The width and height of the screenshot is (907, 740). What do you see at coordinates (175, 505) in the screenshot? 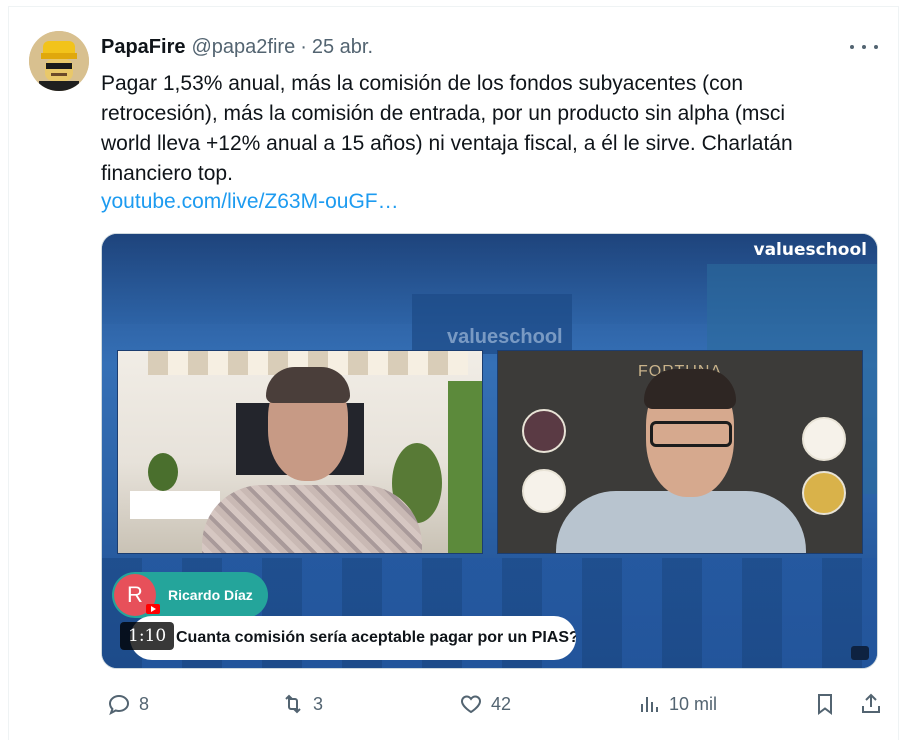
I see `furniture` at bounding box center [175, 505].